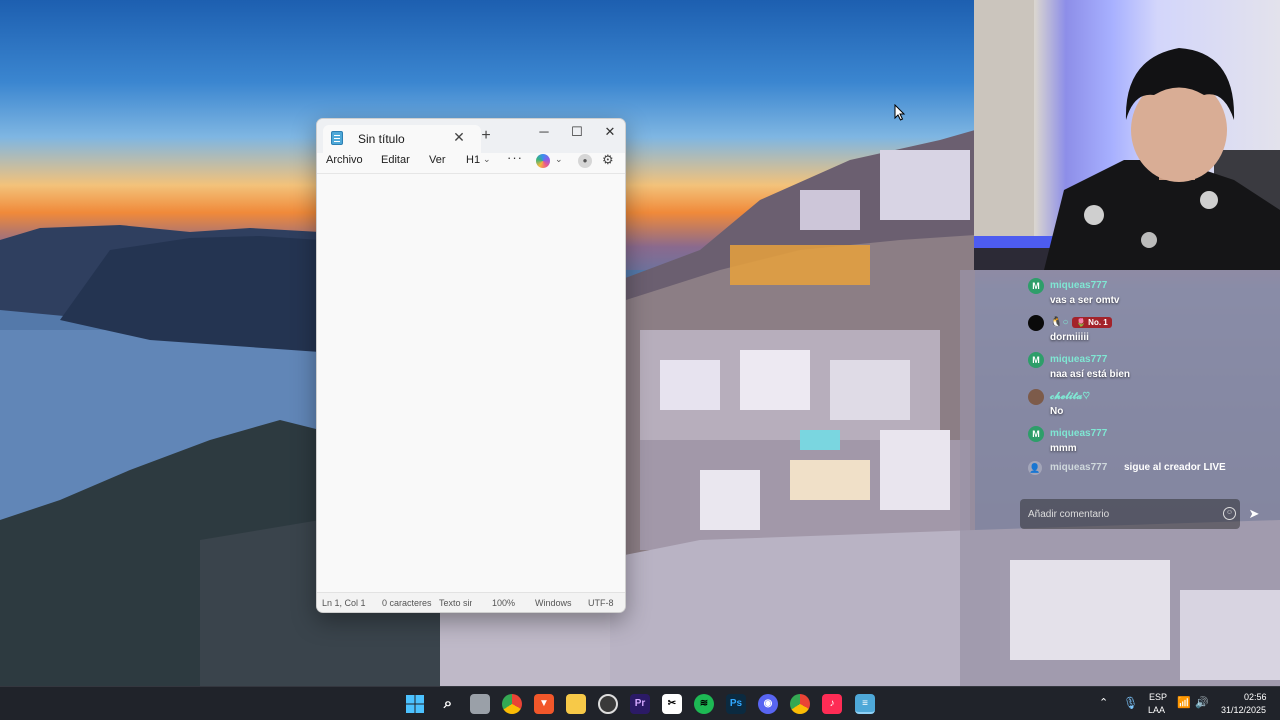 The width and height of the screenshot is (1280, 720). Describe the element at coordinates (337, 138) in the screenshot. I see `notepad-icon` at that location.